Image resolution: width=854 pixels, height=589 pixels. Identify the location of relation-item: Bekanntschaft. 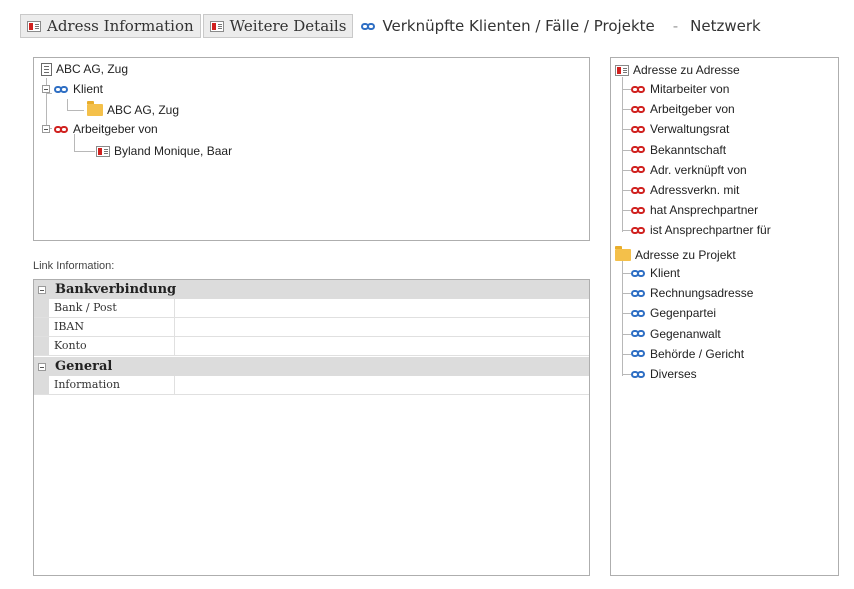
(678, 150).